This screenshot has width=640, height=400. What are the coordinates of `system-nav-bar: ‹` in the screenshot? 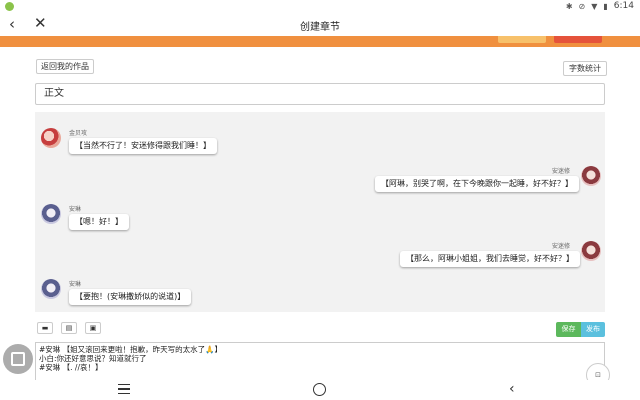 It's located at (320, 390).